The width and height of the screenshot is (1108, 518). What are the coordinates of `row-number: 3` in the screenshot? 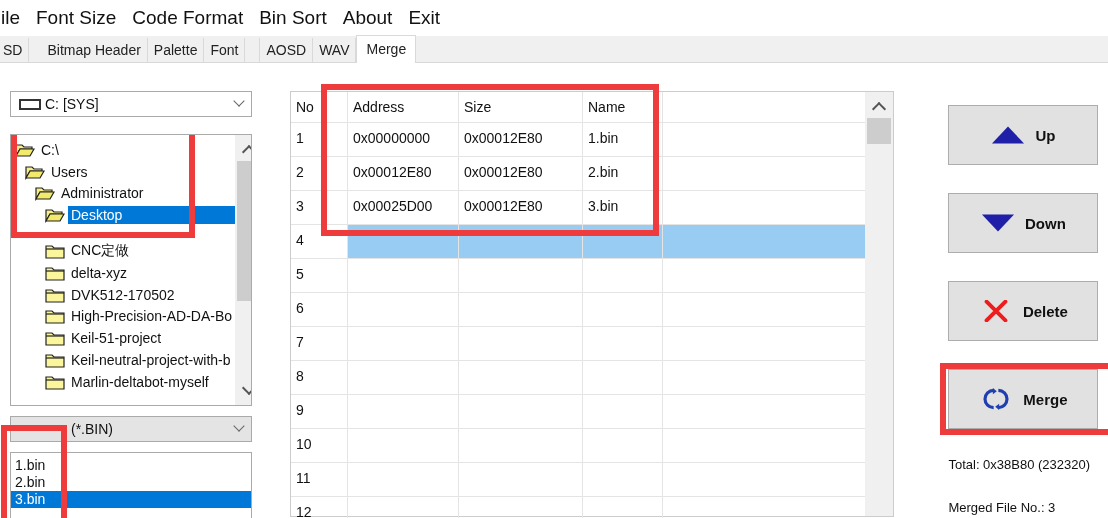 It's located at (319, 207).